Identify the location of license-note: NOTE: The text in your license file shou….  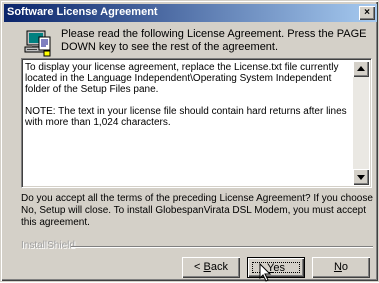
(186, 117).